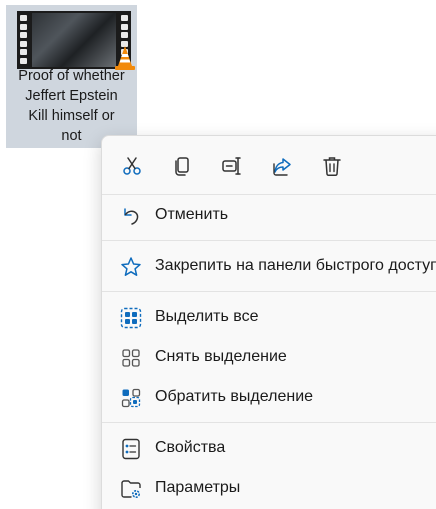  I want to click on context-menu-toolbar, so click(269, 165).